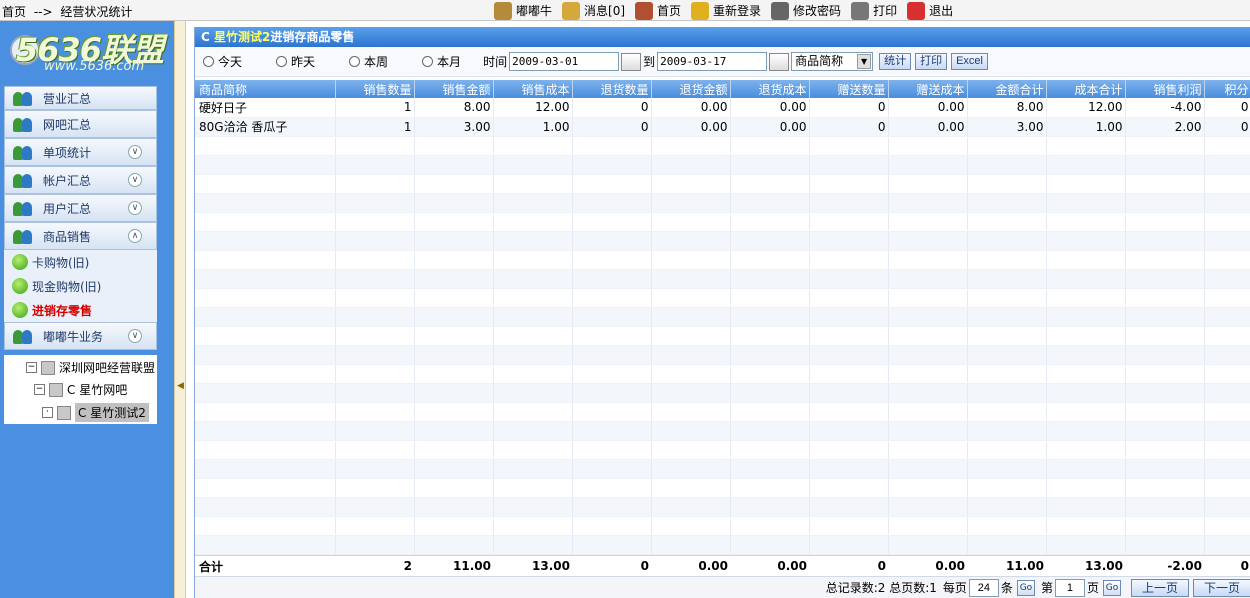  What do you see at coordinates (222, 61) in the screenshot?
I see `radio-today: 今天` at bounding box center [222, 61].